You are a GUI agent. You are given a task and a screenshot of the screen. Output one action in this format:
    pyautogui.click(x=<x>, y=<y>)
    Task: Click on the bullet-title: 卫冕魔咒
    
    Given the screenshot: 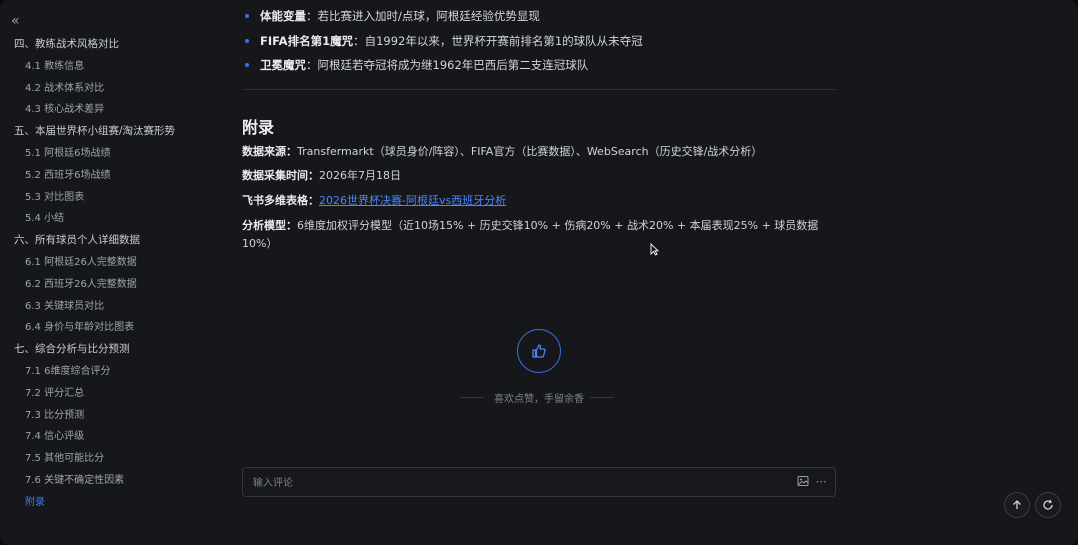 What is the action you would take?
    pyautogui.click(x=283, y=65)
    